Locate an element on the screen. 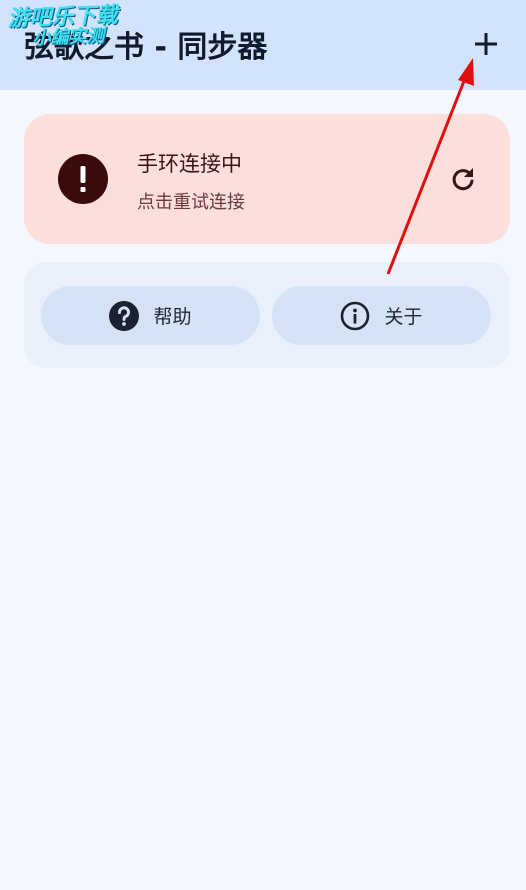  connection-status-card: 手环连接中 点击重试连接 is located at coordinates (267, 179).